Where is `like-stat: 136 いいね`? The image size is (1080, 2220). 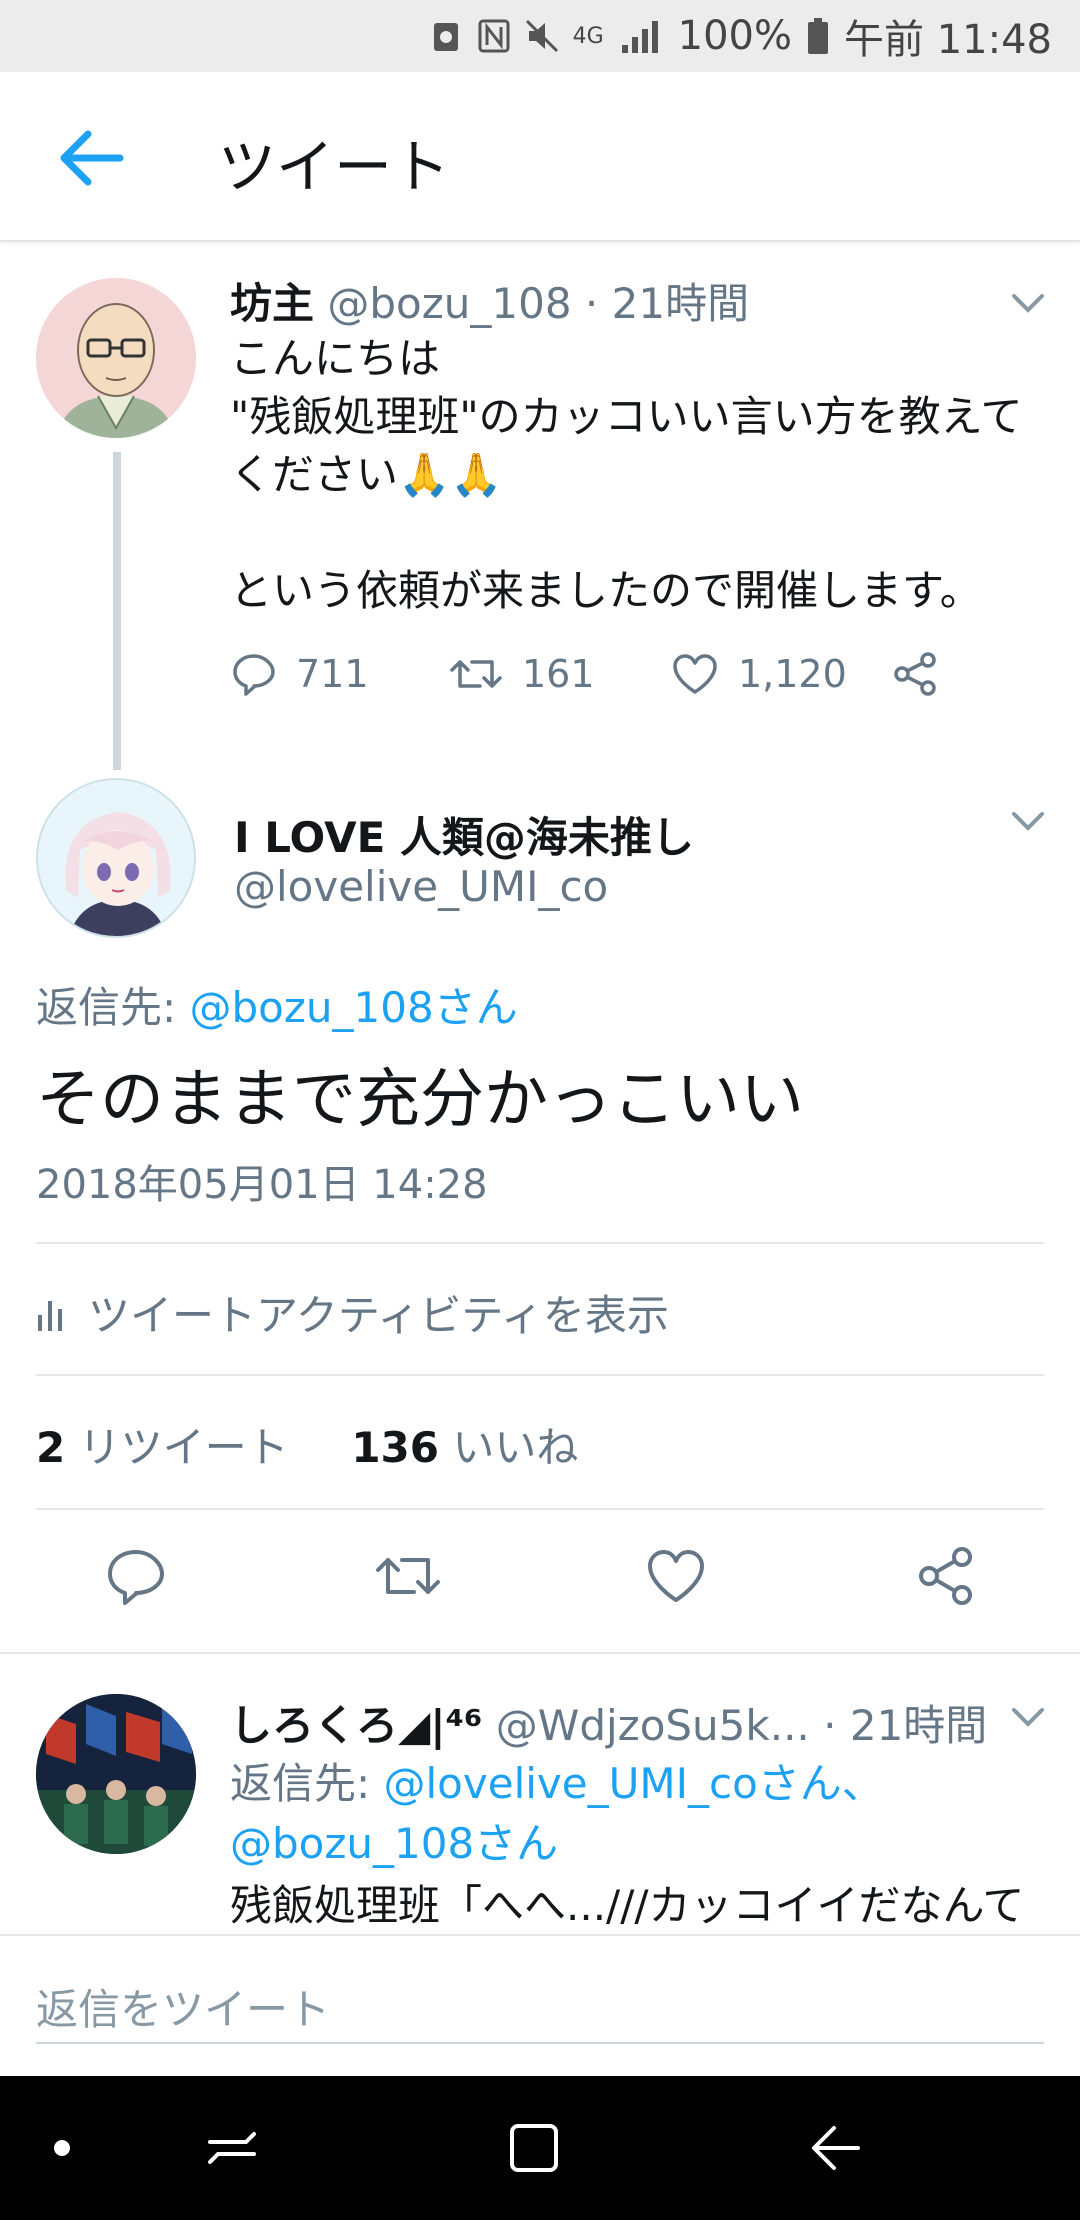
like-stat: 136 いいね is located at coordinates (464, 1447).